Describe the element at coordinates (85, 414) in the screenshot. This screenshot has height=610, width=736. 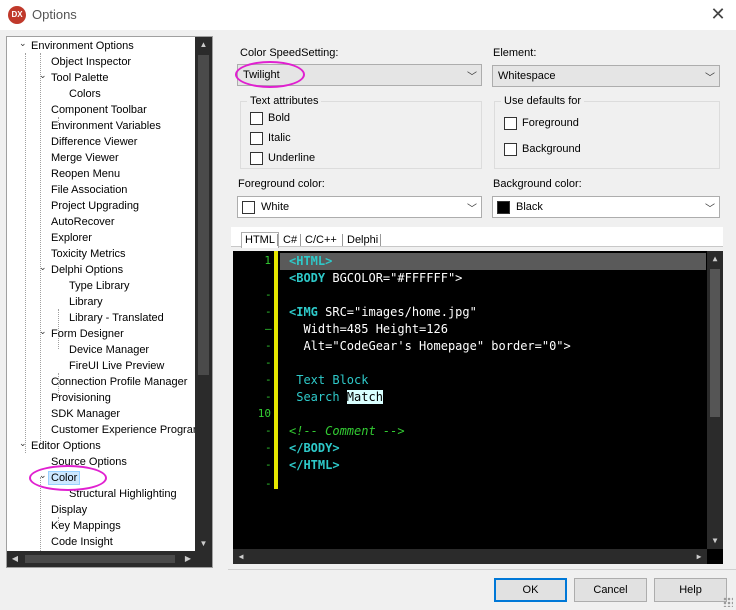
I see `tree-item: SDK Manager` at that location.